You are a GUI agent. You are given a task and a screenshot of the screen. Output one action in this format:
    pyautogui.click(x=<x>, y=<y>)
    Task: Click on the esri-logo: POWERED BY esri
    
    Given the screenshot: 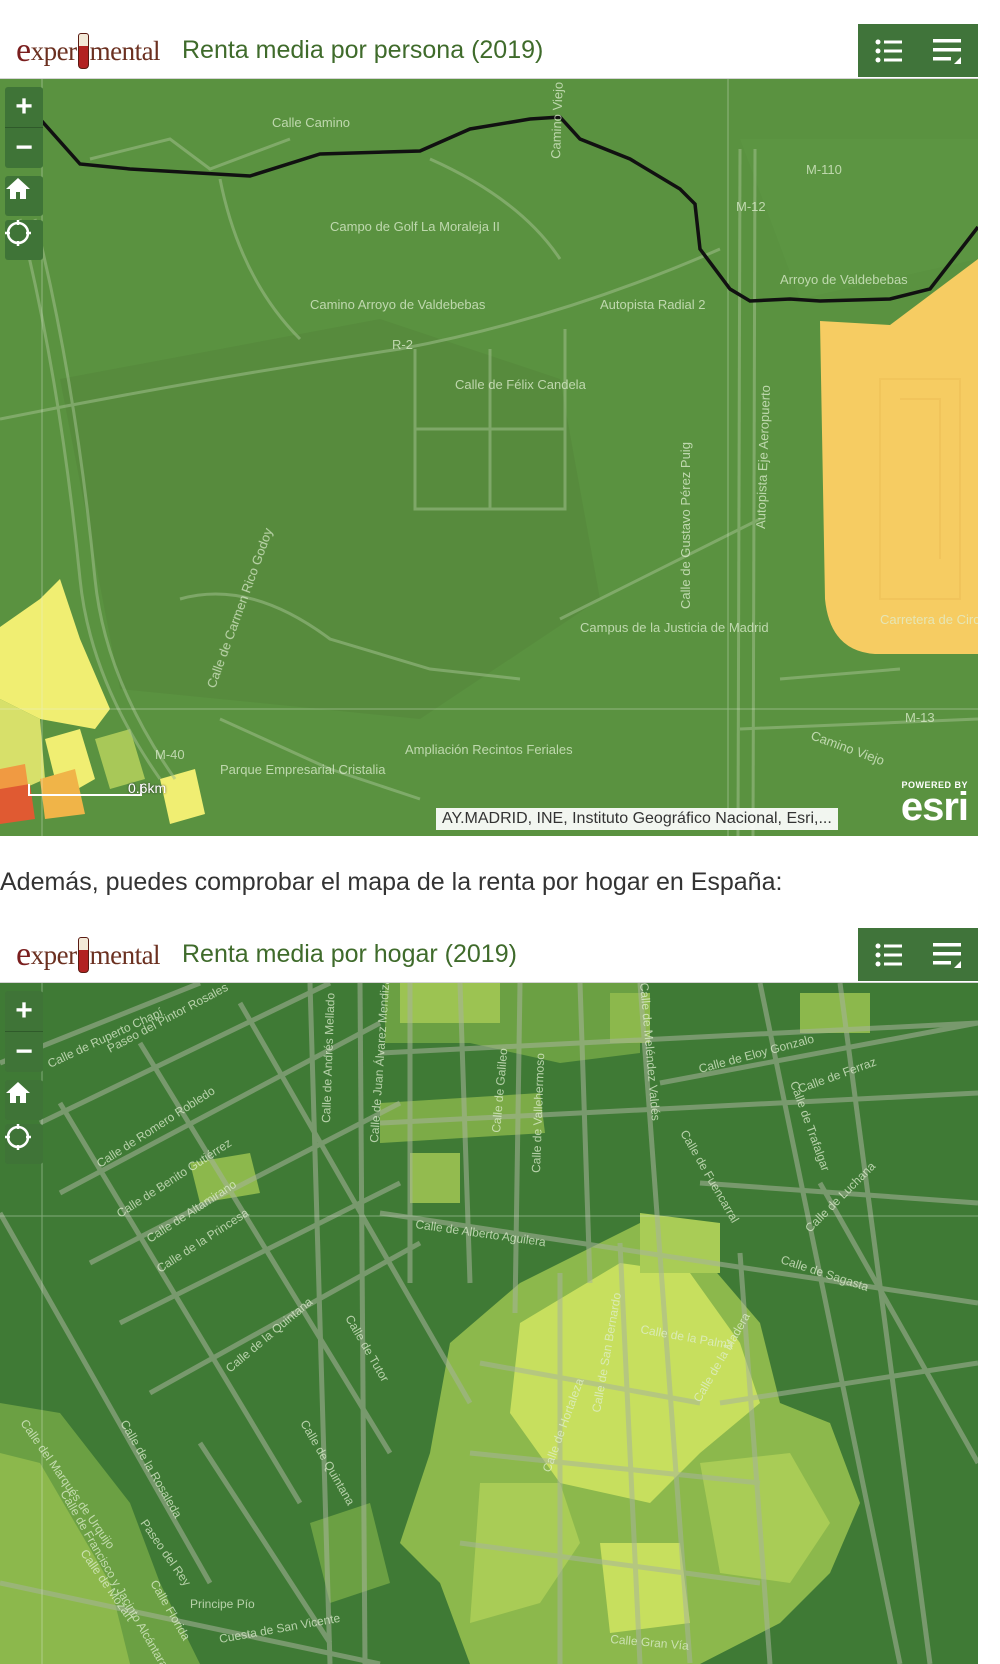 What is the action you would take?
    pyautogui.click(x=935, y=803)
    